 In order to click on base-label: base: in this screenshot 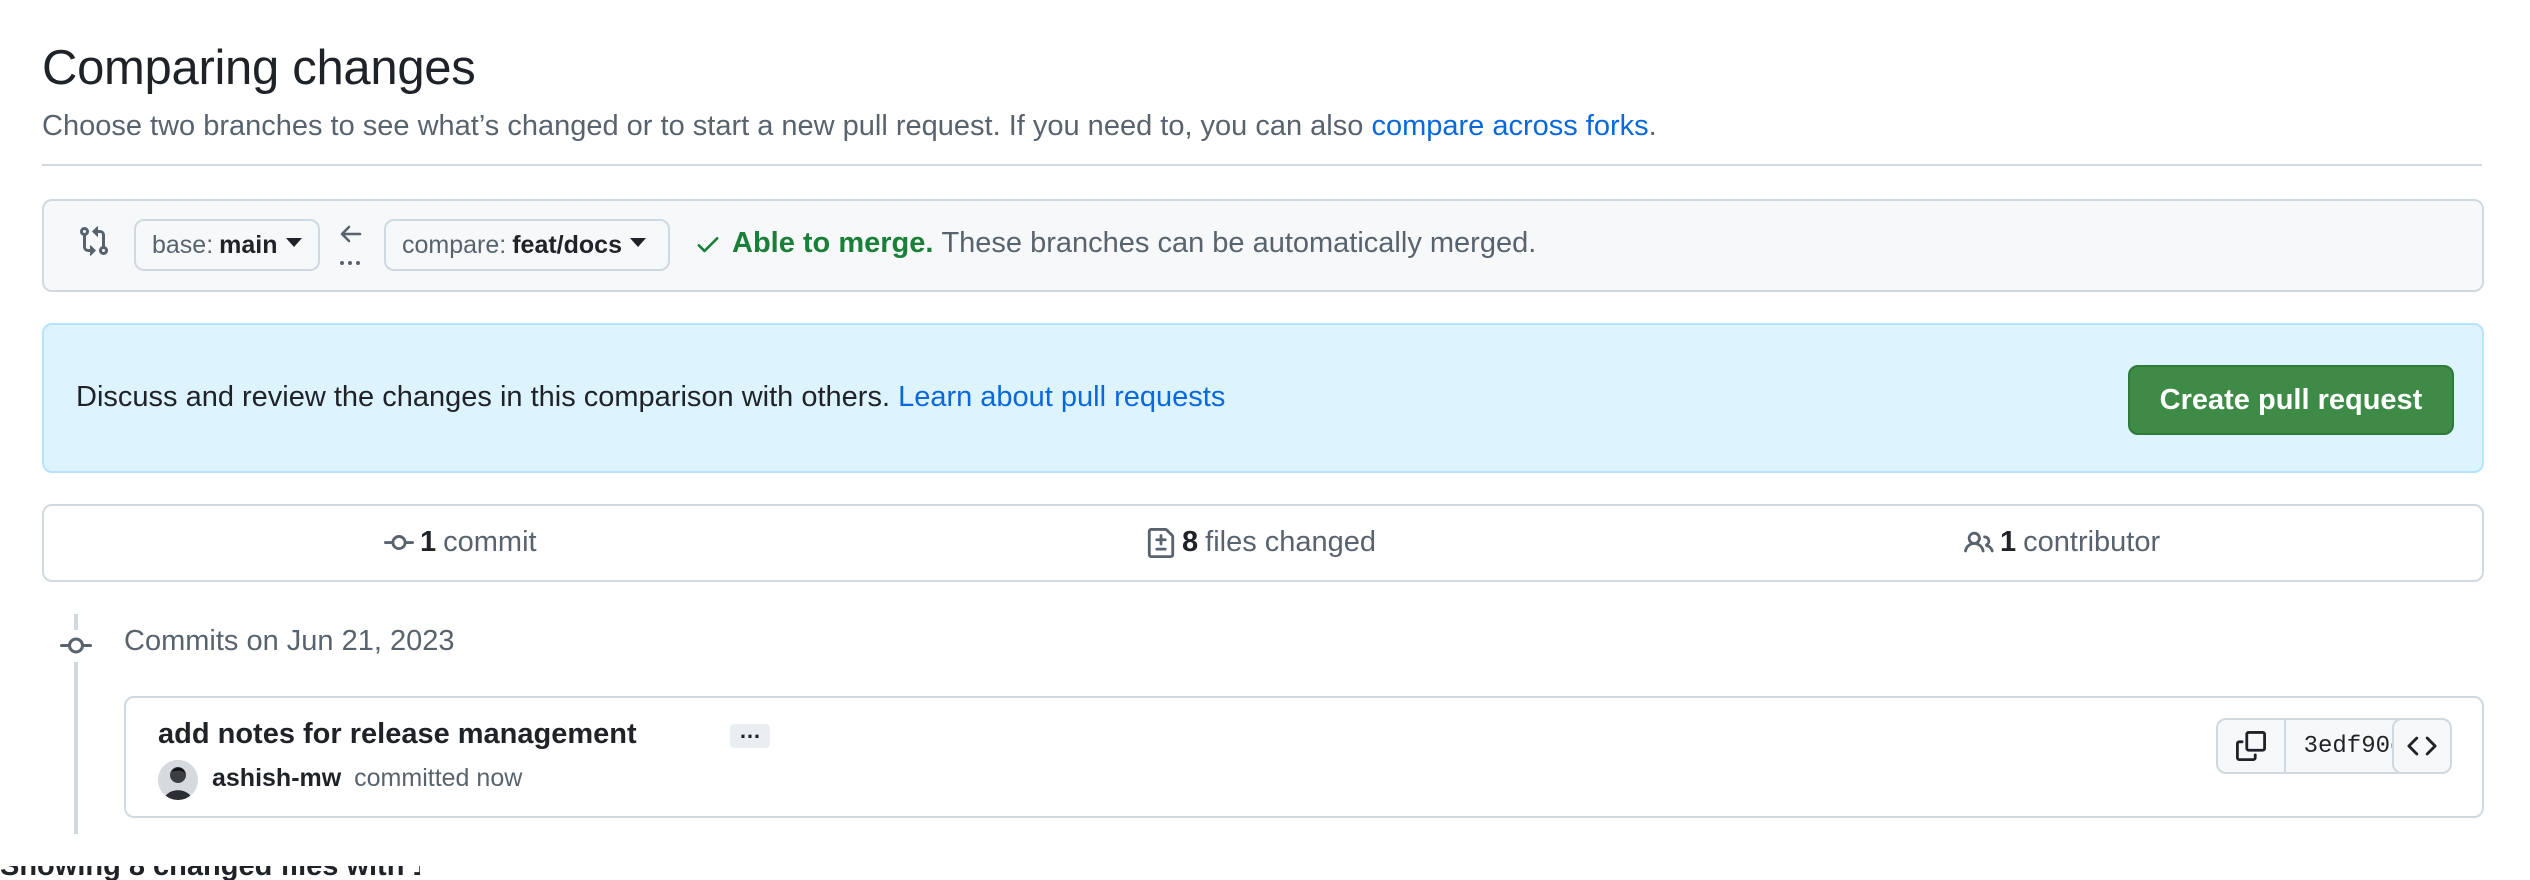, I will do `click(183, 244)`.